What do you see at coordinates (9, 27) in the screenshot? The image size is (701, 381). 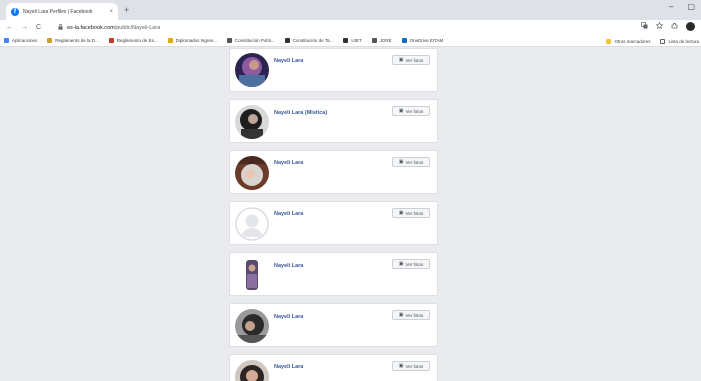 I see `back-icon: ←` at bounding box center [9, 27].